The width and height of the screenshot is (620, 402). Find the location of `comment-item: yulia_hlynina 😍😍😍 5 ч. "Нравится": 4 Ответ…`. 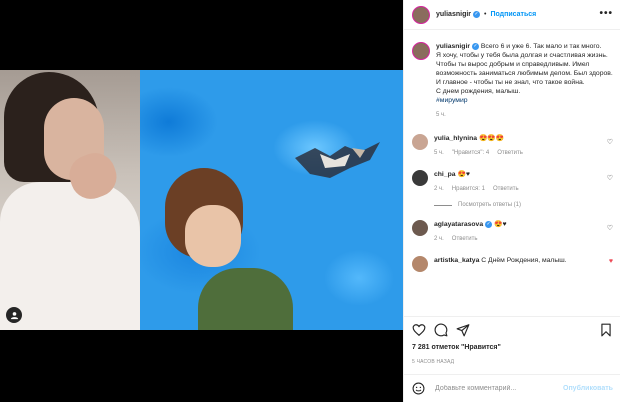

comment-item: yulia_hlynina 😍😍😍 5 ч. "Нравится": 4 Ответ… is located at coordinates (512, 146).